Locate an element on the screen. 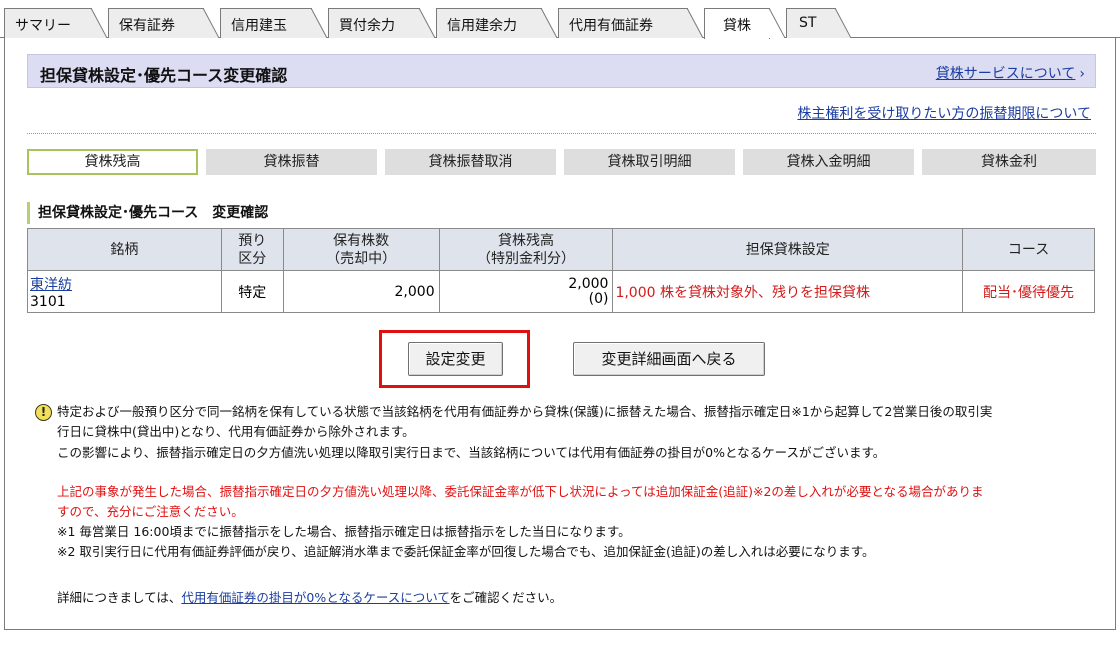 This screenshot has height=645, width=1120. security-code: 3101 is located at coordinates (48, 301).